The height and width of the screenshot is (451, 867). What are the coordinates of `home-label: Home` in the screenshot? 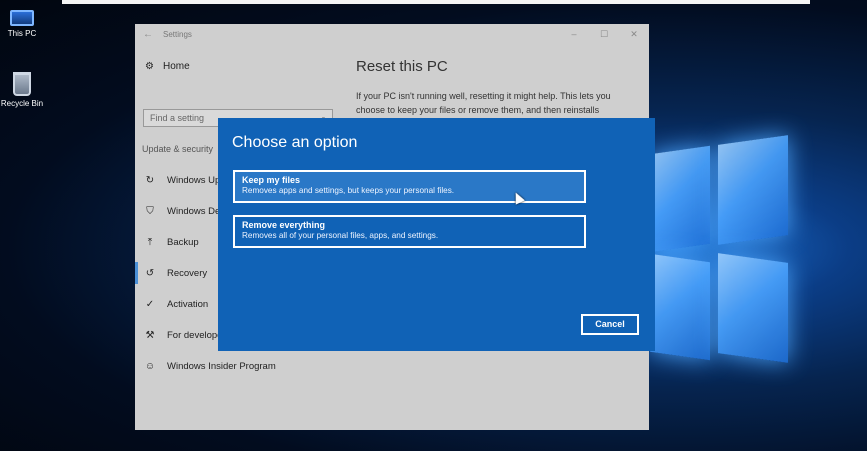 It's located at (176, 66).